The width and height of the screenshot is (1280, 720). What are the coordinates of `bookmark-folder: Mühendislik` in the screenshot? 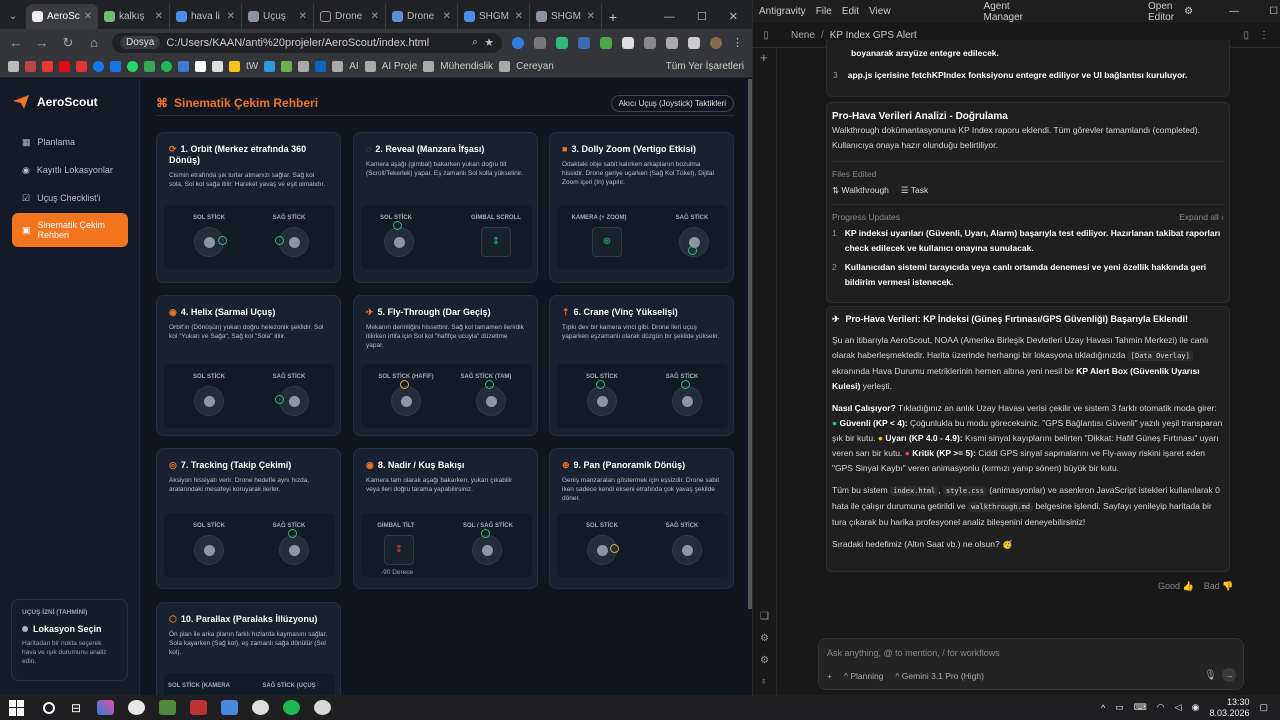 It's located at (466, 66).